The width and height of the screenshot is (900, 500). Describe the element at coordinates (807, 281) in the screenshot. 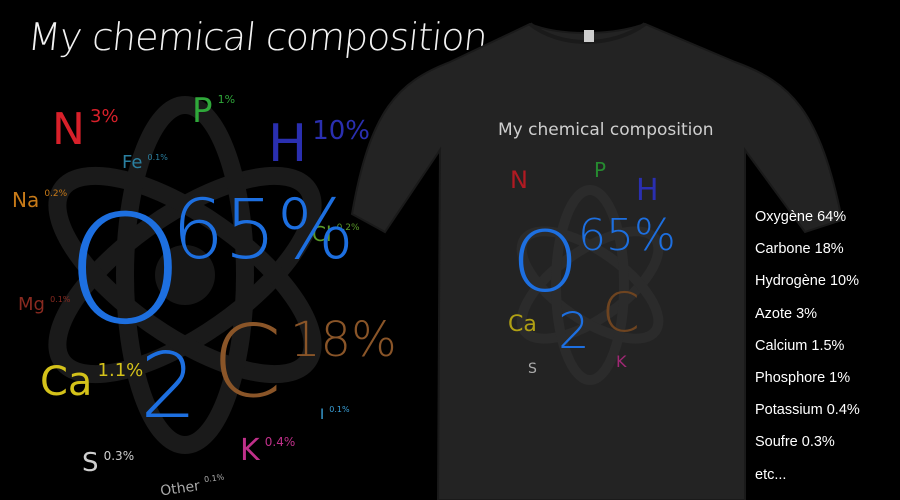

I see `legend-item: Hydrogène 10%` at that location.